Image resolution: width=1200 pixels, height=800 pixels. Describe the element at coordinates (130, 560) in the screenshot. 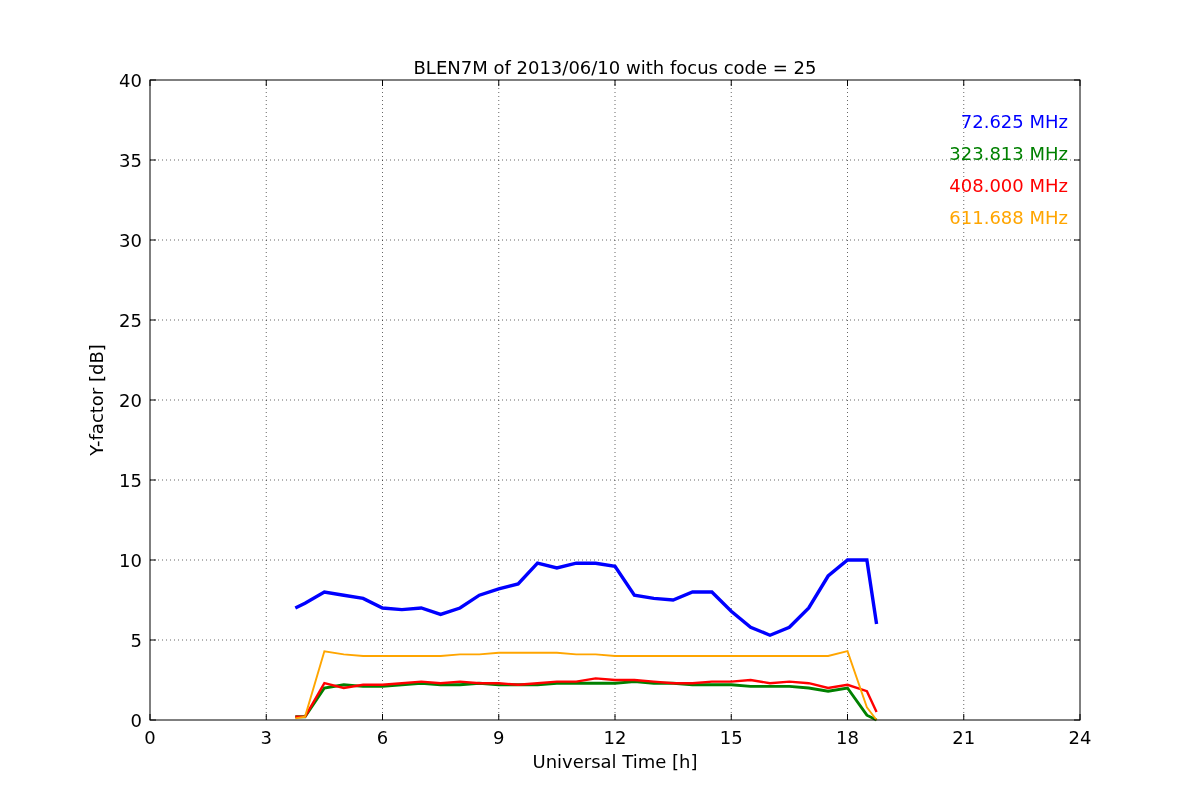

I see `y-tick-label: 10` at that location.